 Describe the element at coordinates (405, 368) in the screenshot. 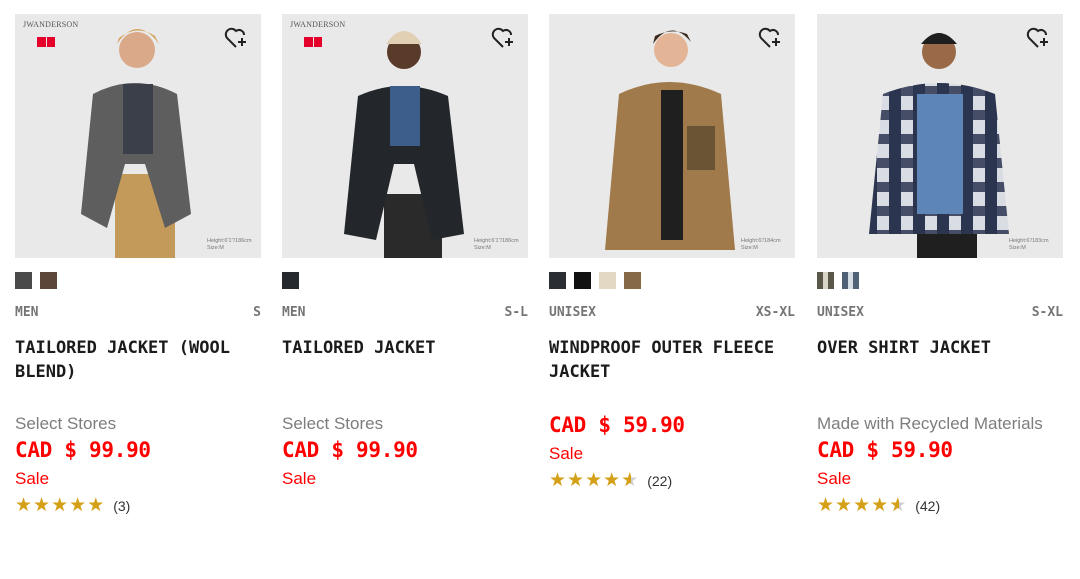

I see `product-name: TAILORED JACKET` at that location.